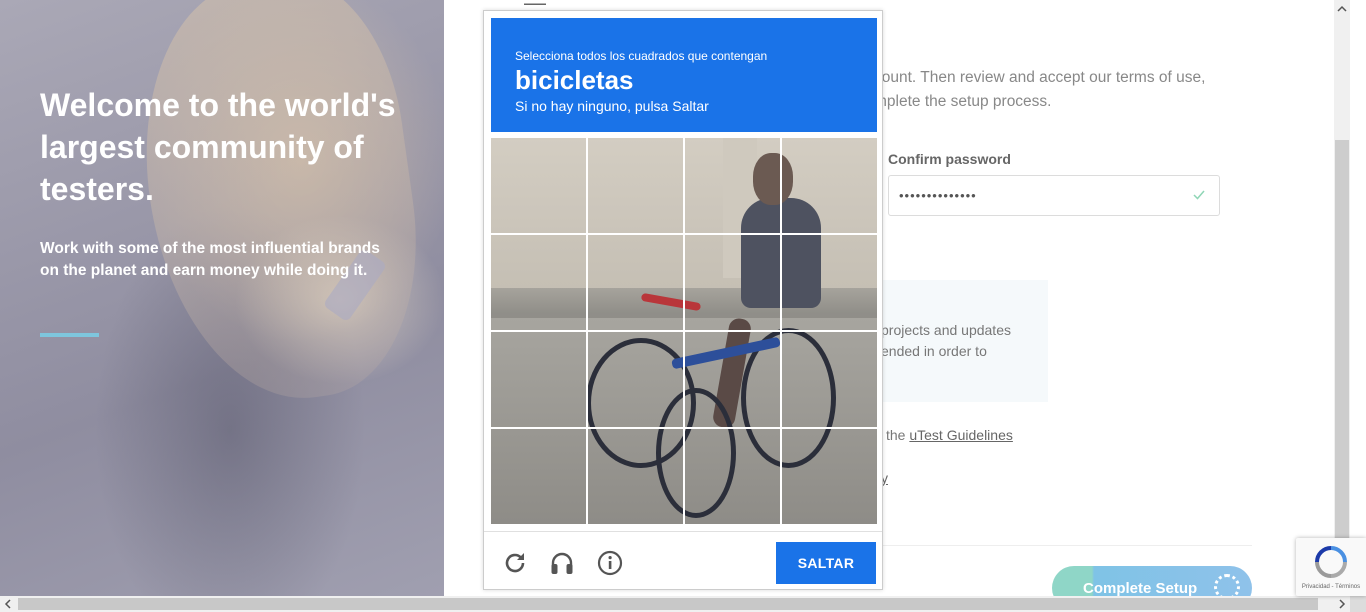  I want to click on audio-icon, so click(562, 563).